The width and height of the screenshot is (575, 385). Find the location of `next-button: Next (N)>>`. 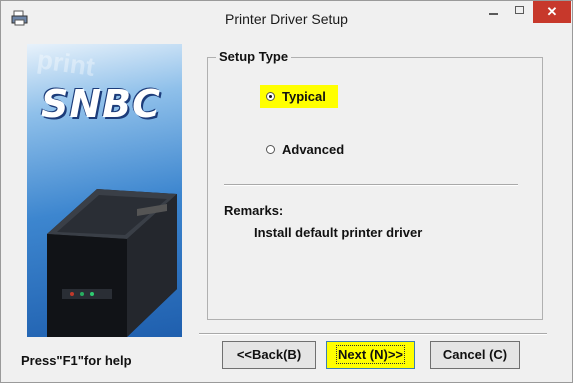

next-button: Next (N)>> is located at coordinates (370, 355).